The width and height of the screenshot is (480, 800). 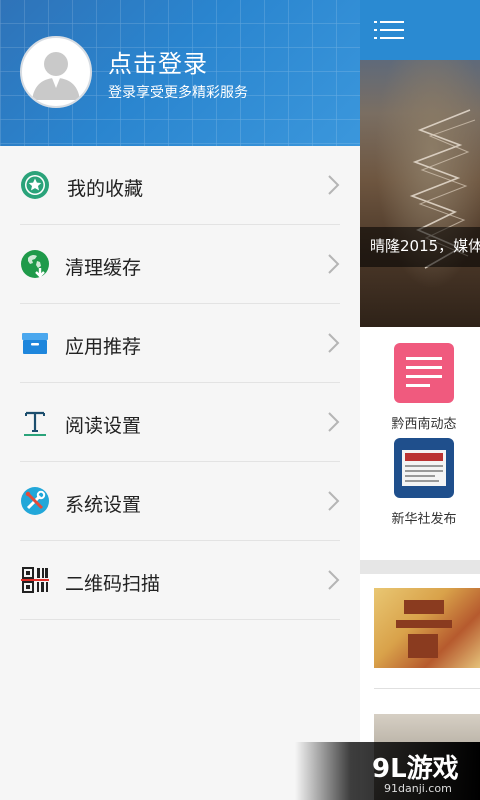 I want to click on qr-code-icon, so click(x=35, y=580).